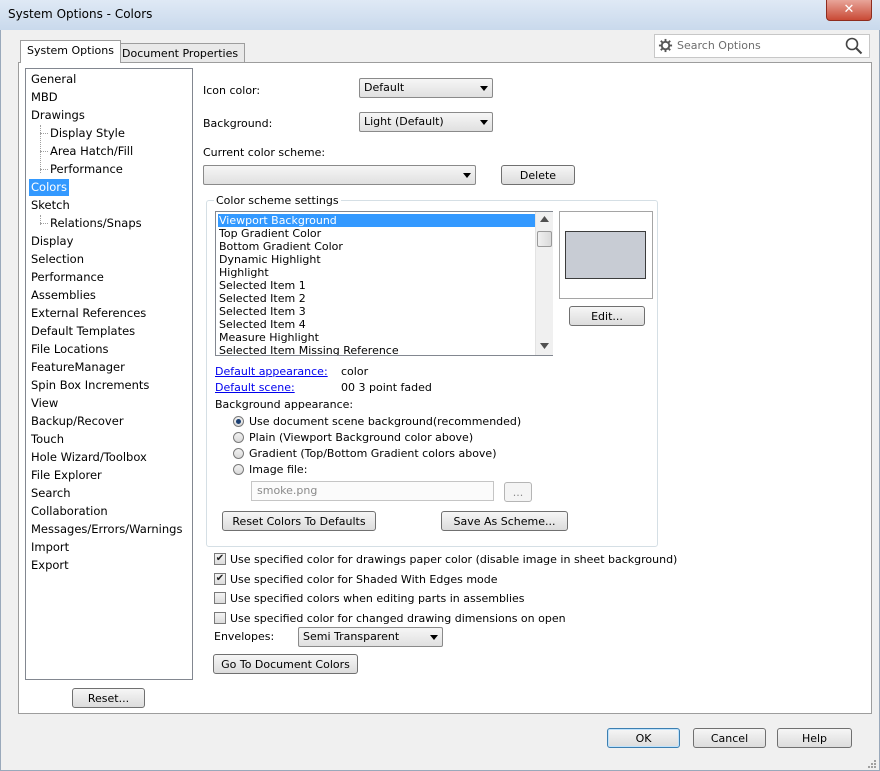 The image size is (880, 771). What do you see at coordinates (376, 298) in the screenshot?
I see `list-item: Selected Item 2` at bounding box center [376, 298].